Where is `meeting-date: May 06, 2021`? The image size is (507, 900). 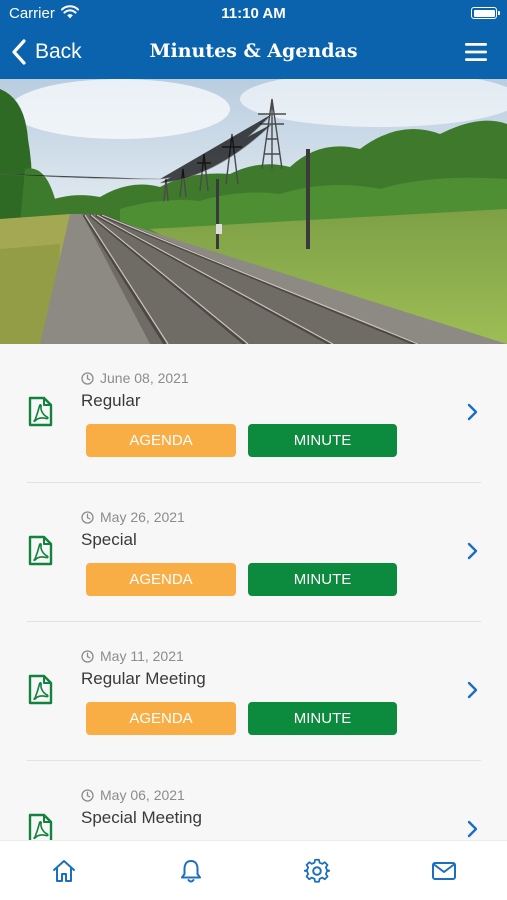 meeting-date: May 06, 2021 is located at coordinates (133, 795).